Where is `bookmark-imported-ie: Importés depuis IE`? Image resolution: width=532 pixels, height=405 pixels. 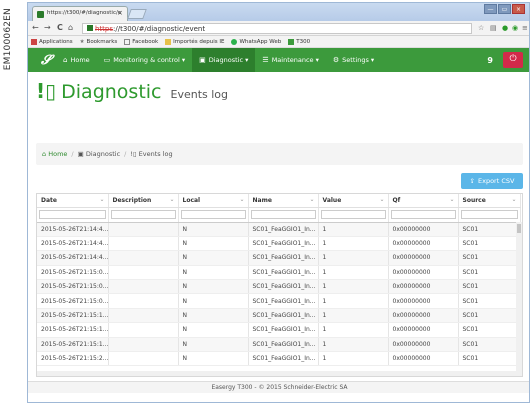
bookmark-imported-ie: Importés depuis IE is located at coordinates (194, 41).